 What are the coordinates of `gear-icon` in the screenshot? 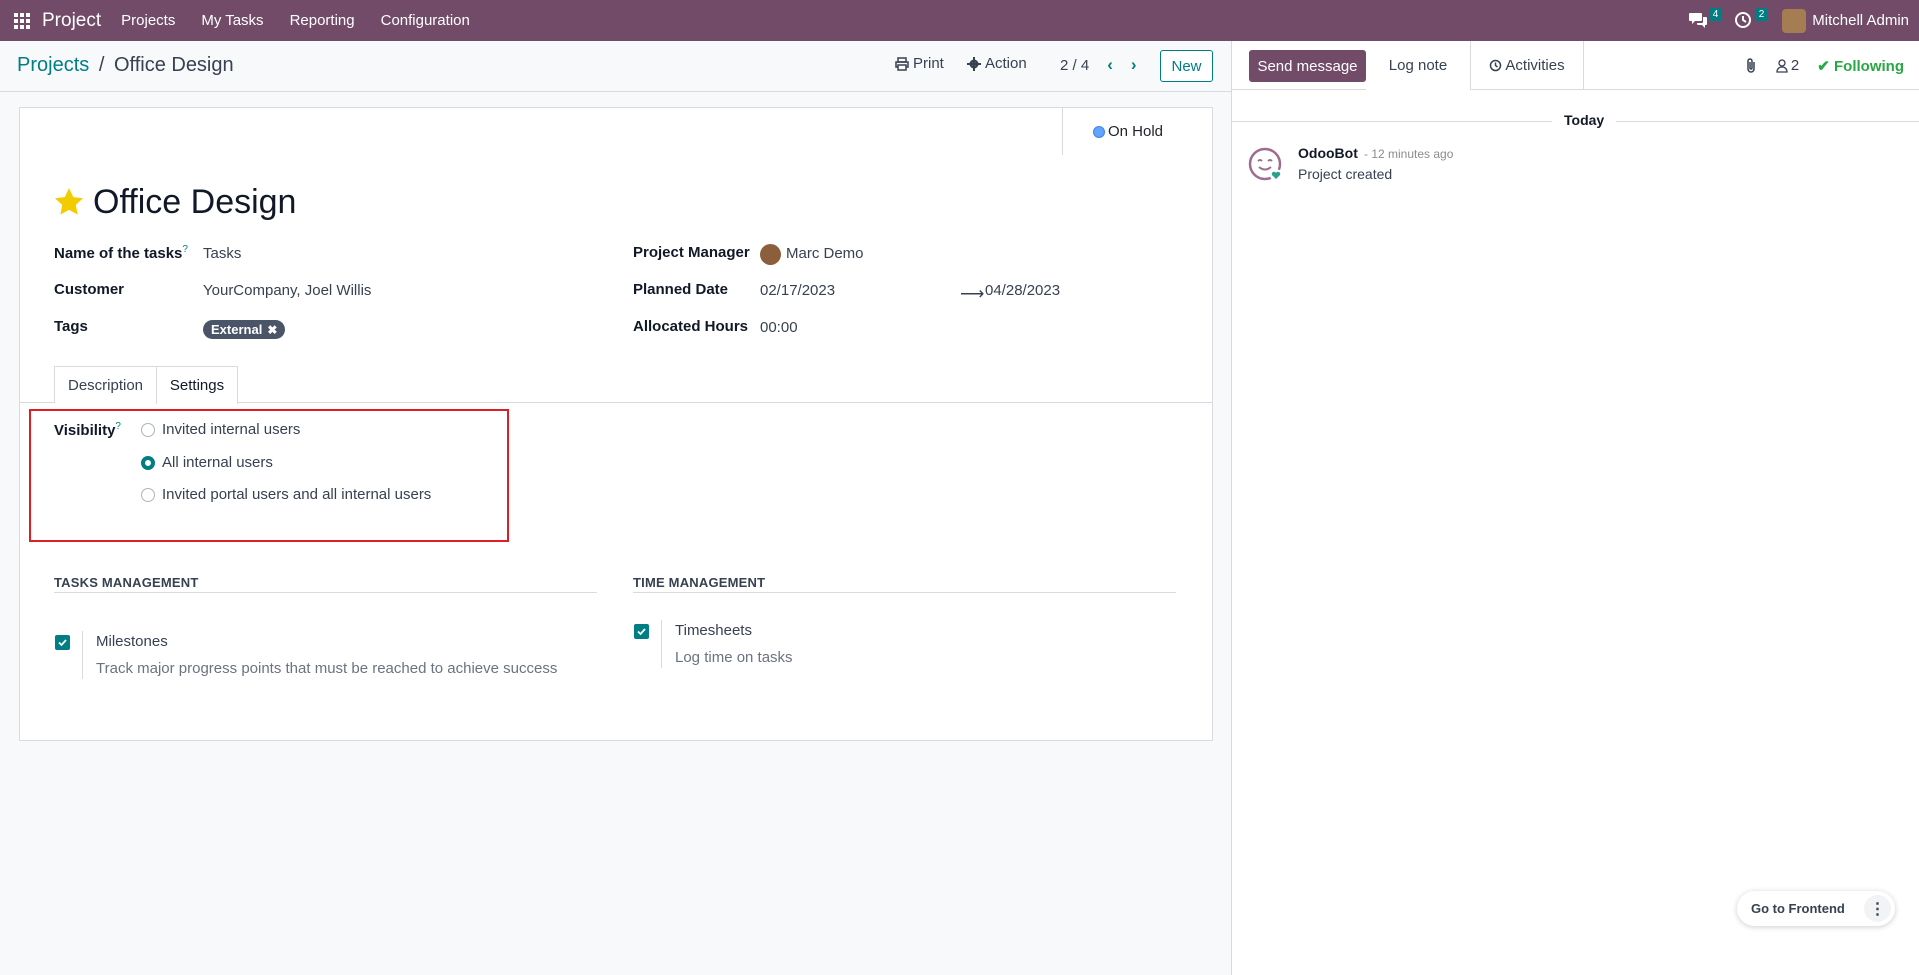 It's located at (974, 63).